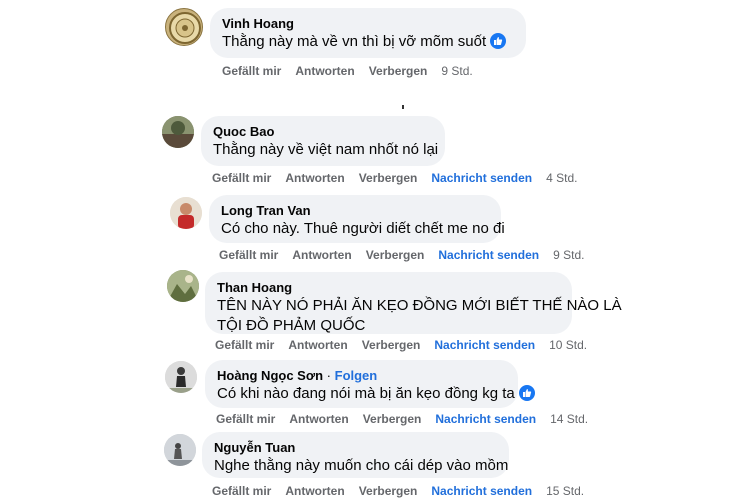 The image size is (750, 500). What do you see at coordinates (323, 132) in the screenshot?
I see `comment-author: Quoc Bao` at bounding box center [323, 132].